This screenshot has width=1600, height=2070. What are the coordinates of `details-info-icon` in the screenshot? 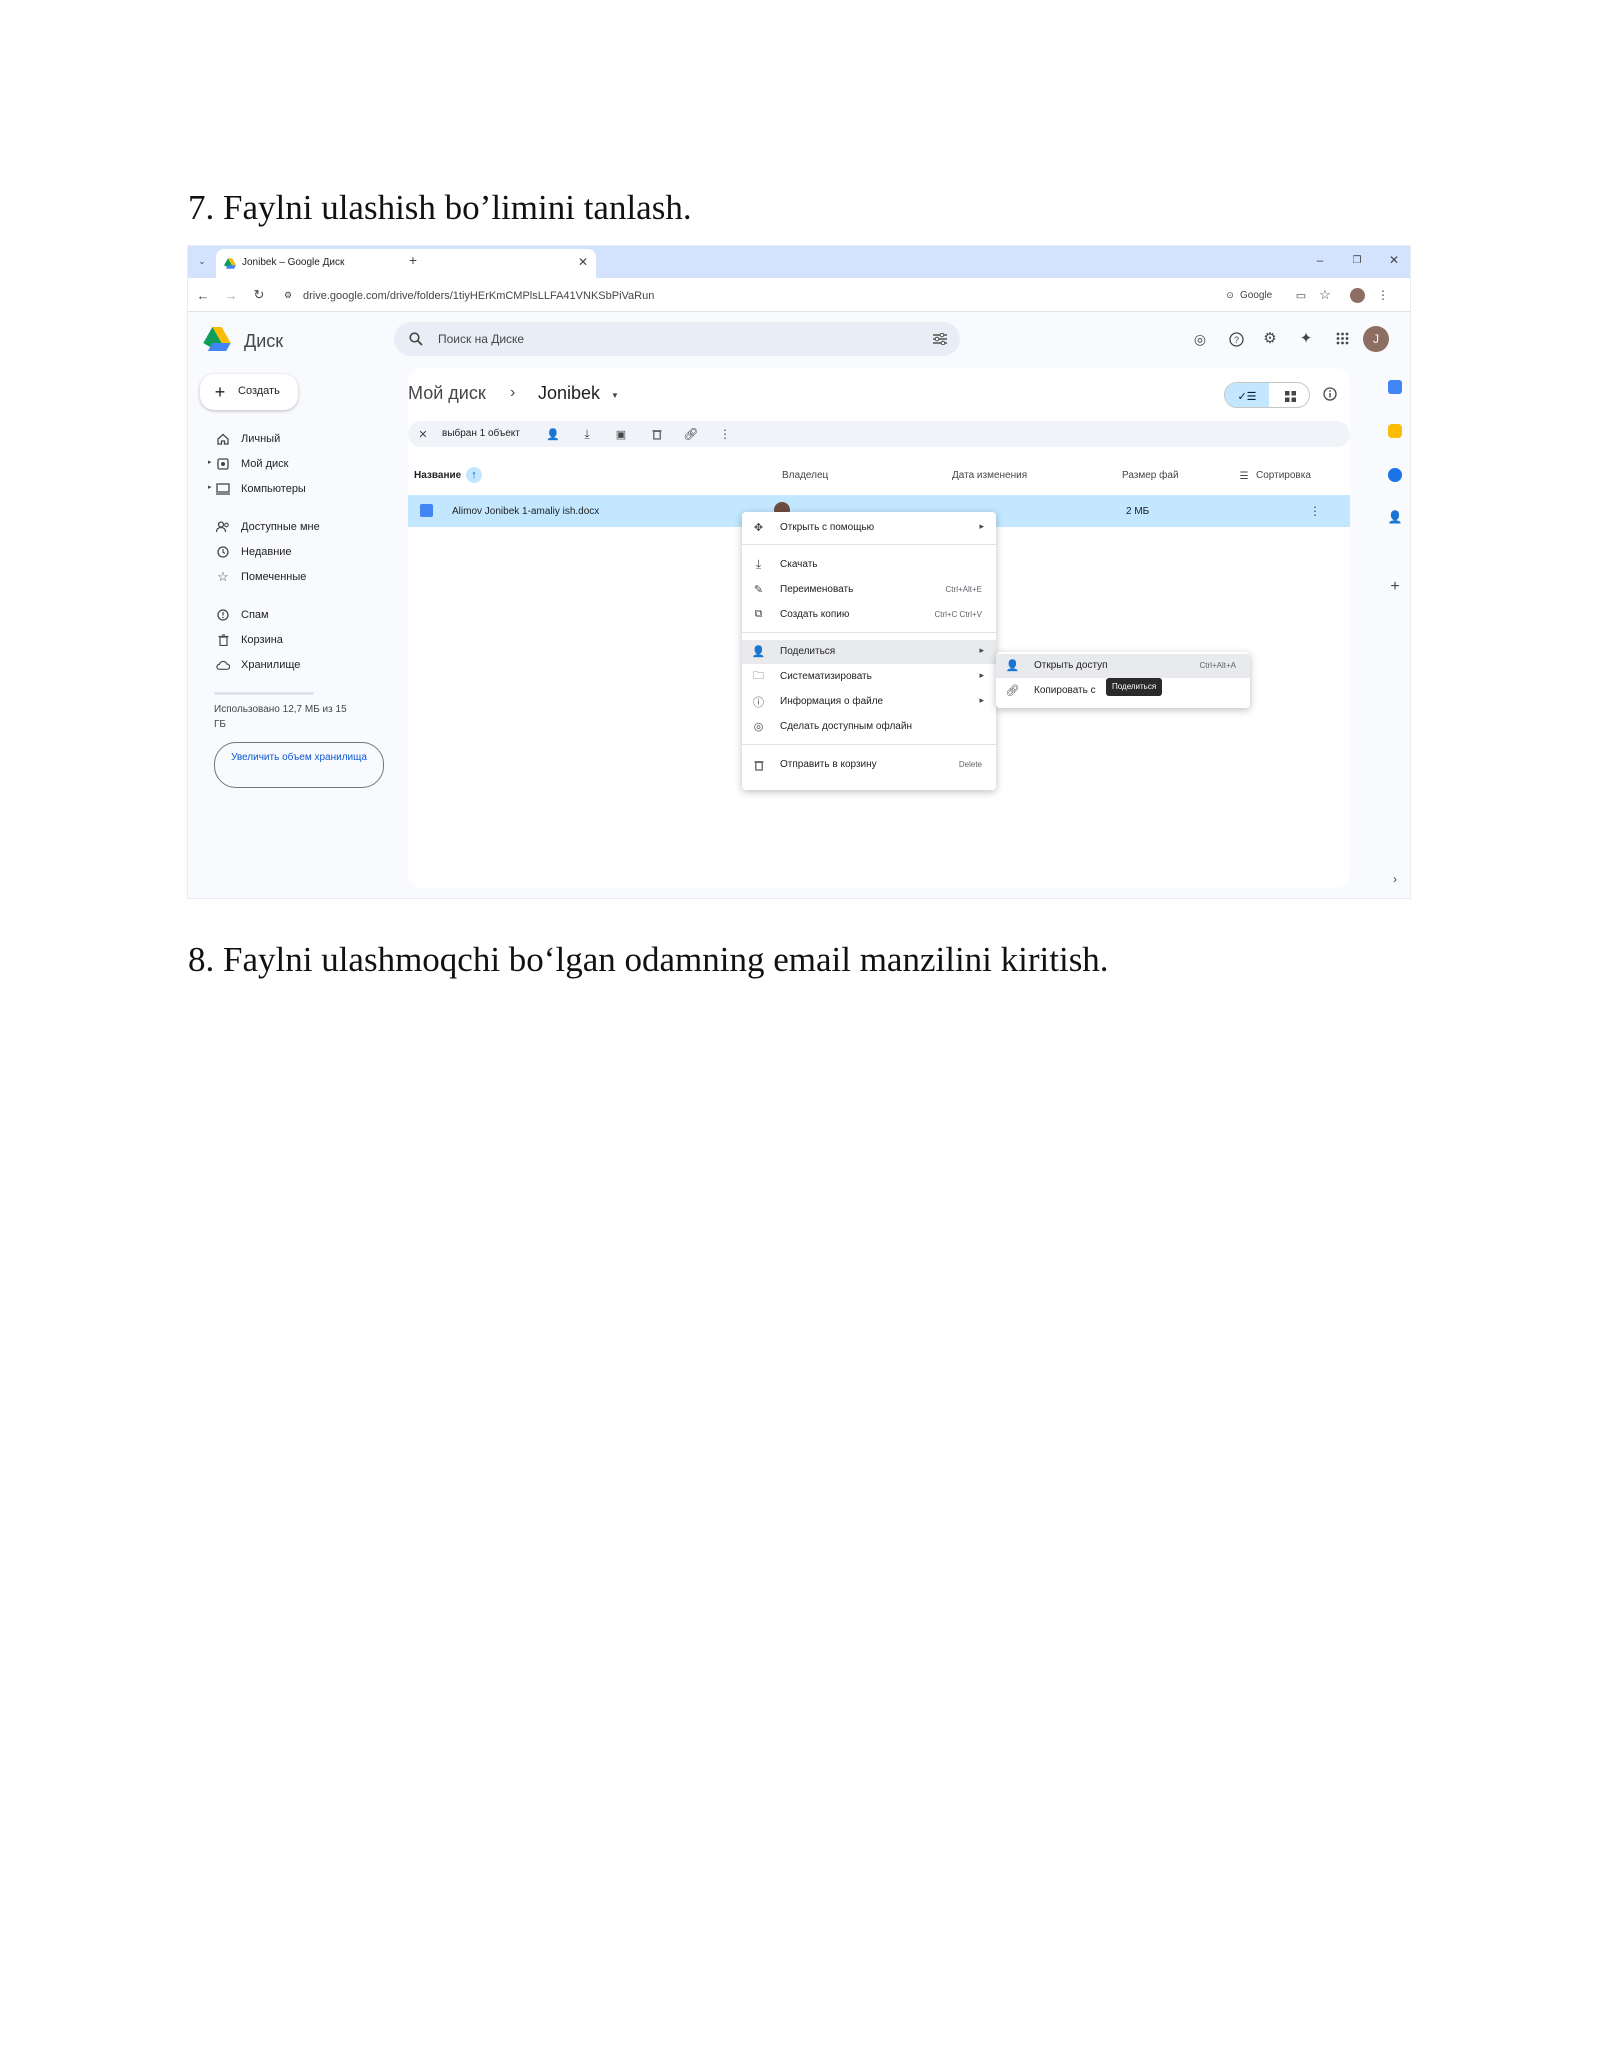 It's located at (1330, 394).